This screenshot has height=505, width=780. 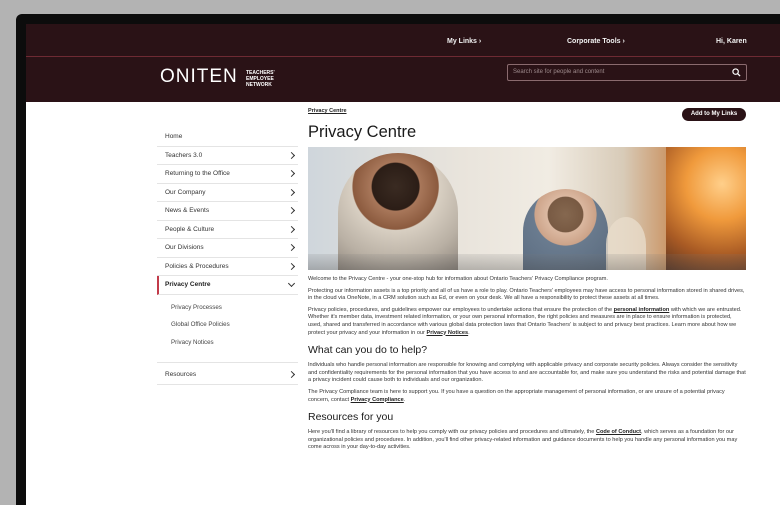 What do you see at coordinates (227, 375) in the screenshot?
I see `sidebar-item-resources: Resources` at bounding box center [227, 375].